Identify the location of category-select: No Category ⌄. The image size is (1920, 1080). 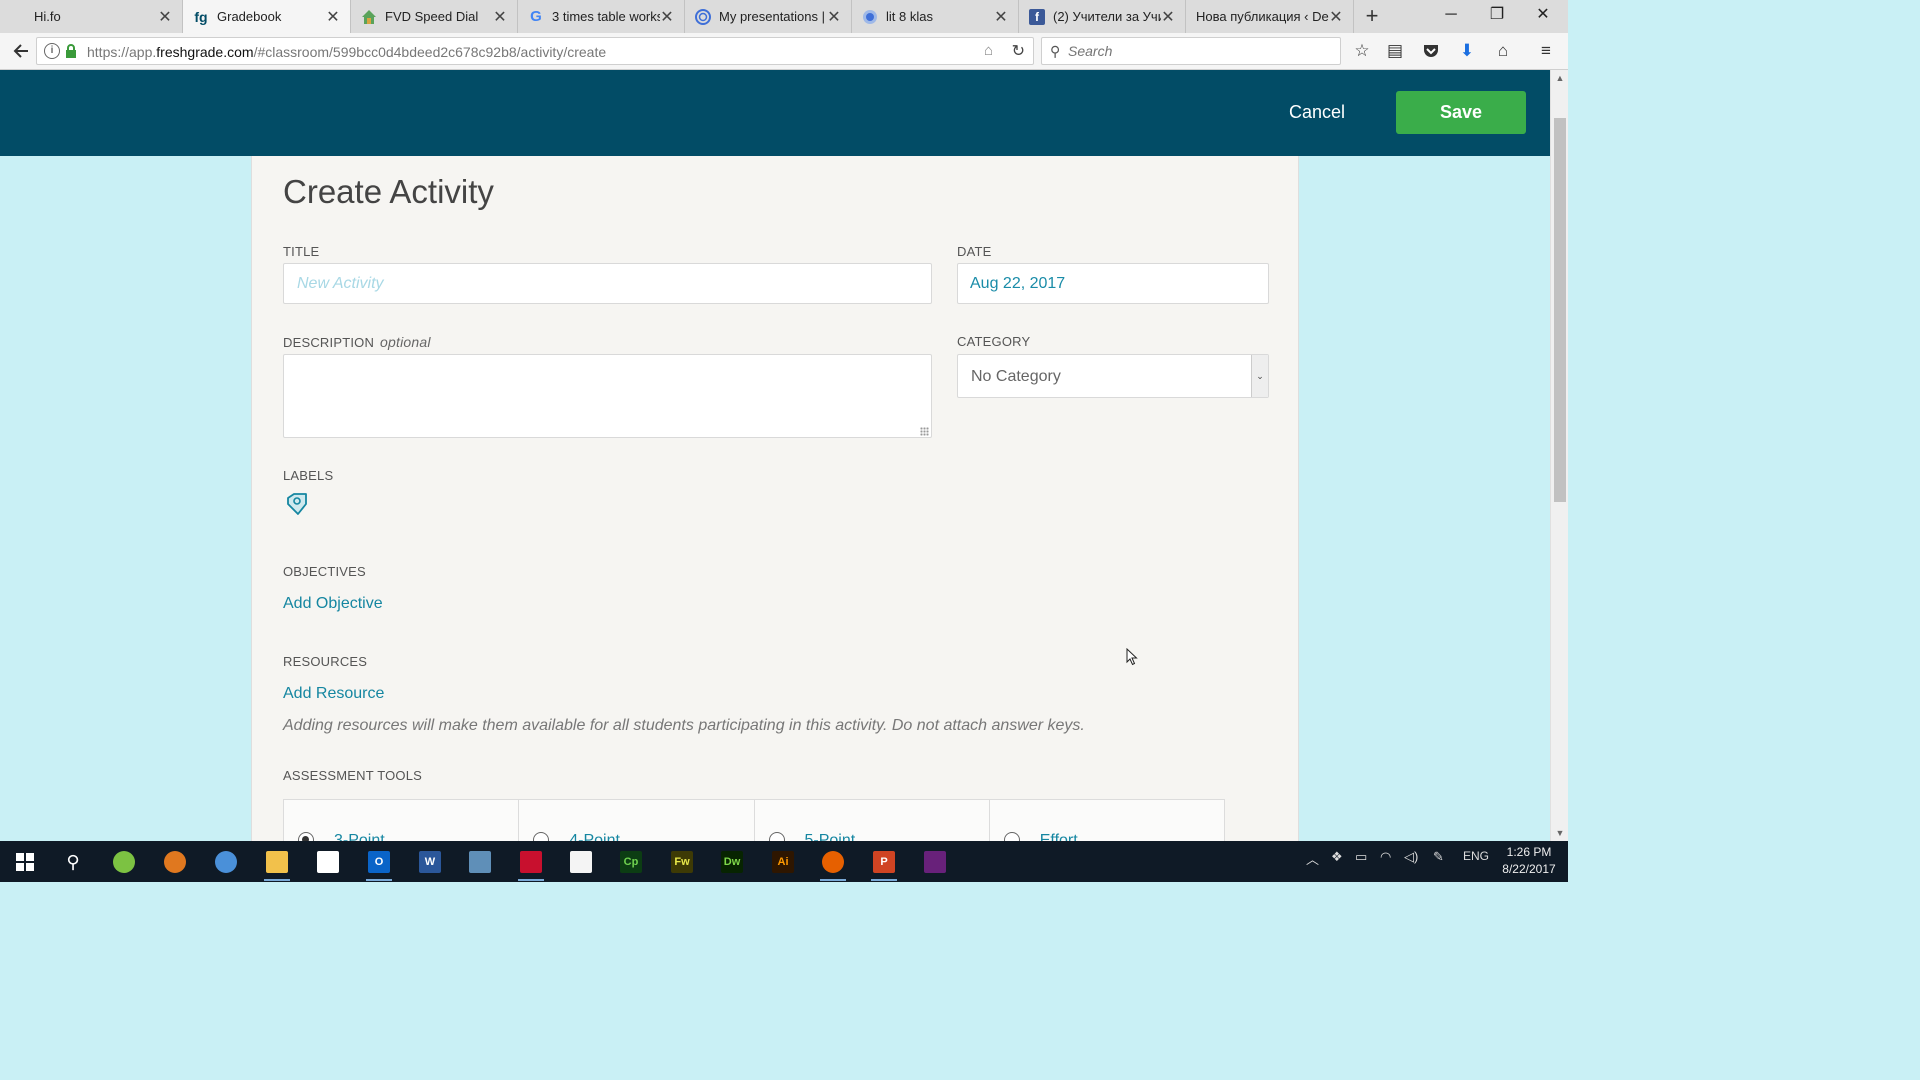
(1113, 376).